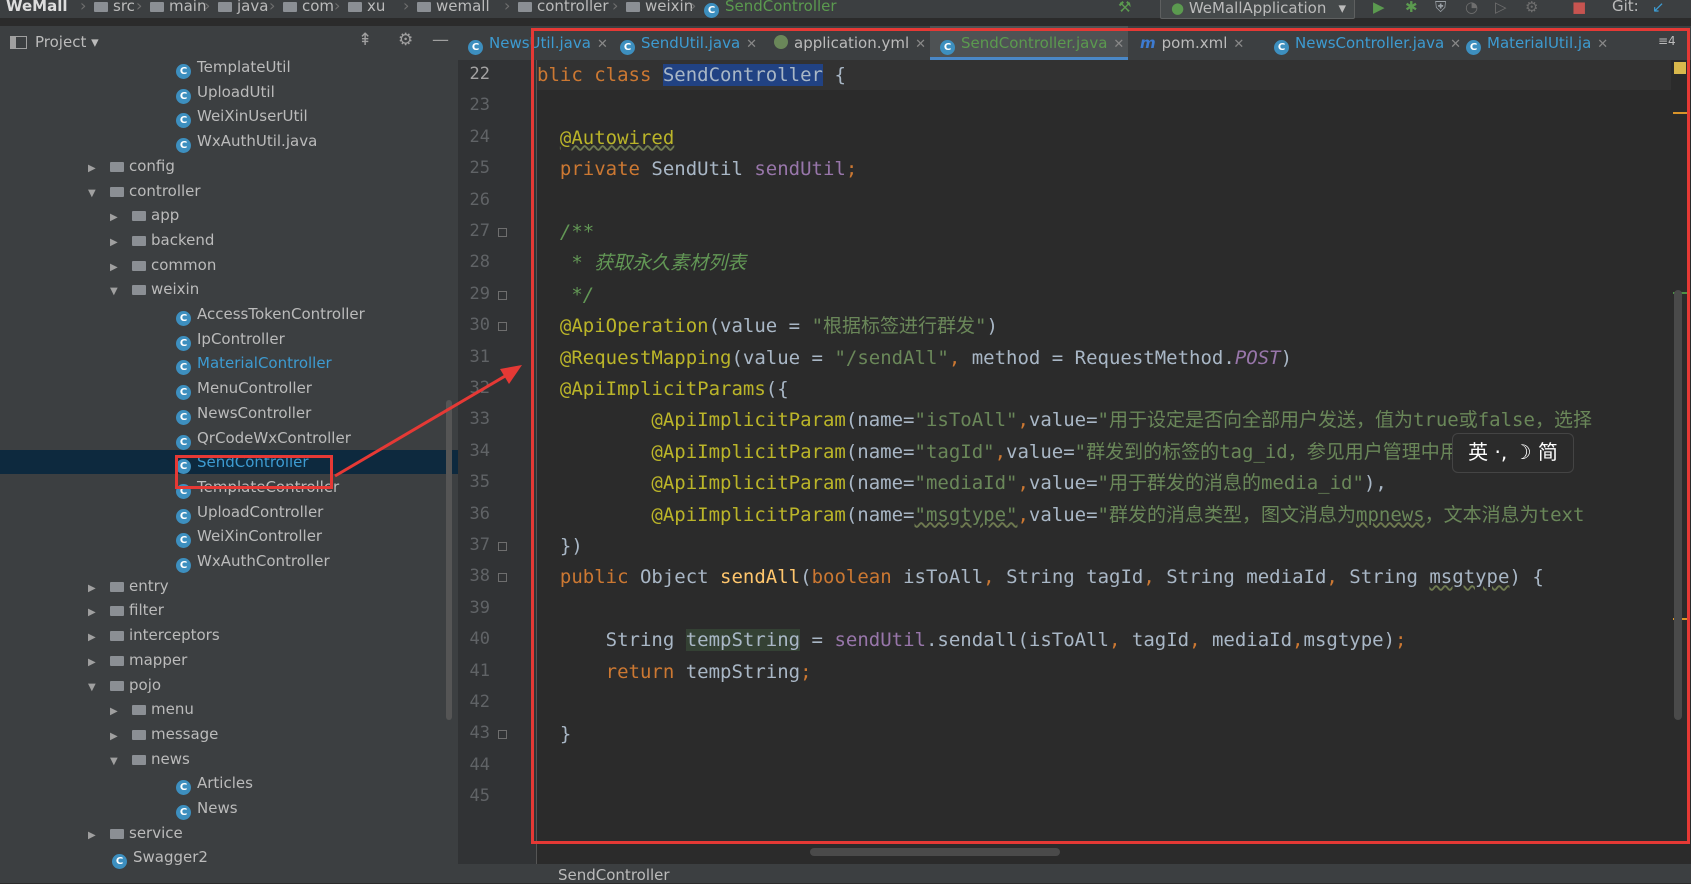  I want to click on annotation-arrow-head, so click(511, 374).